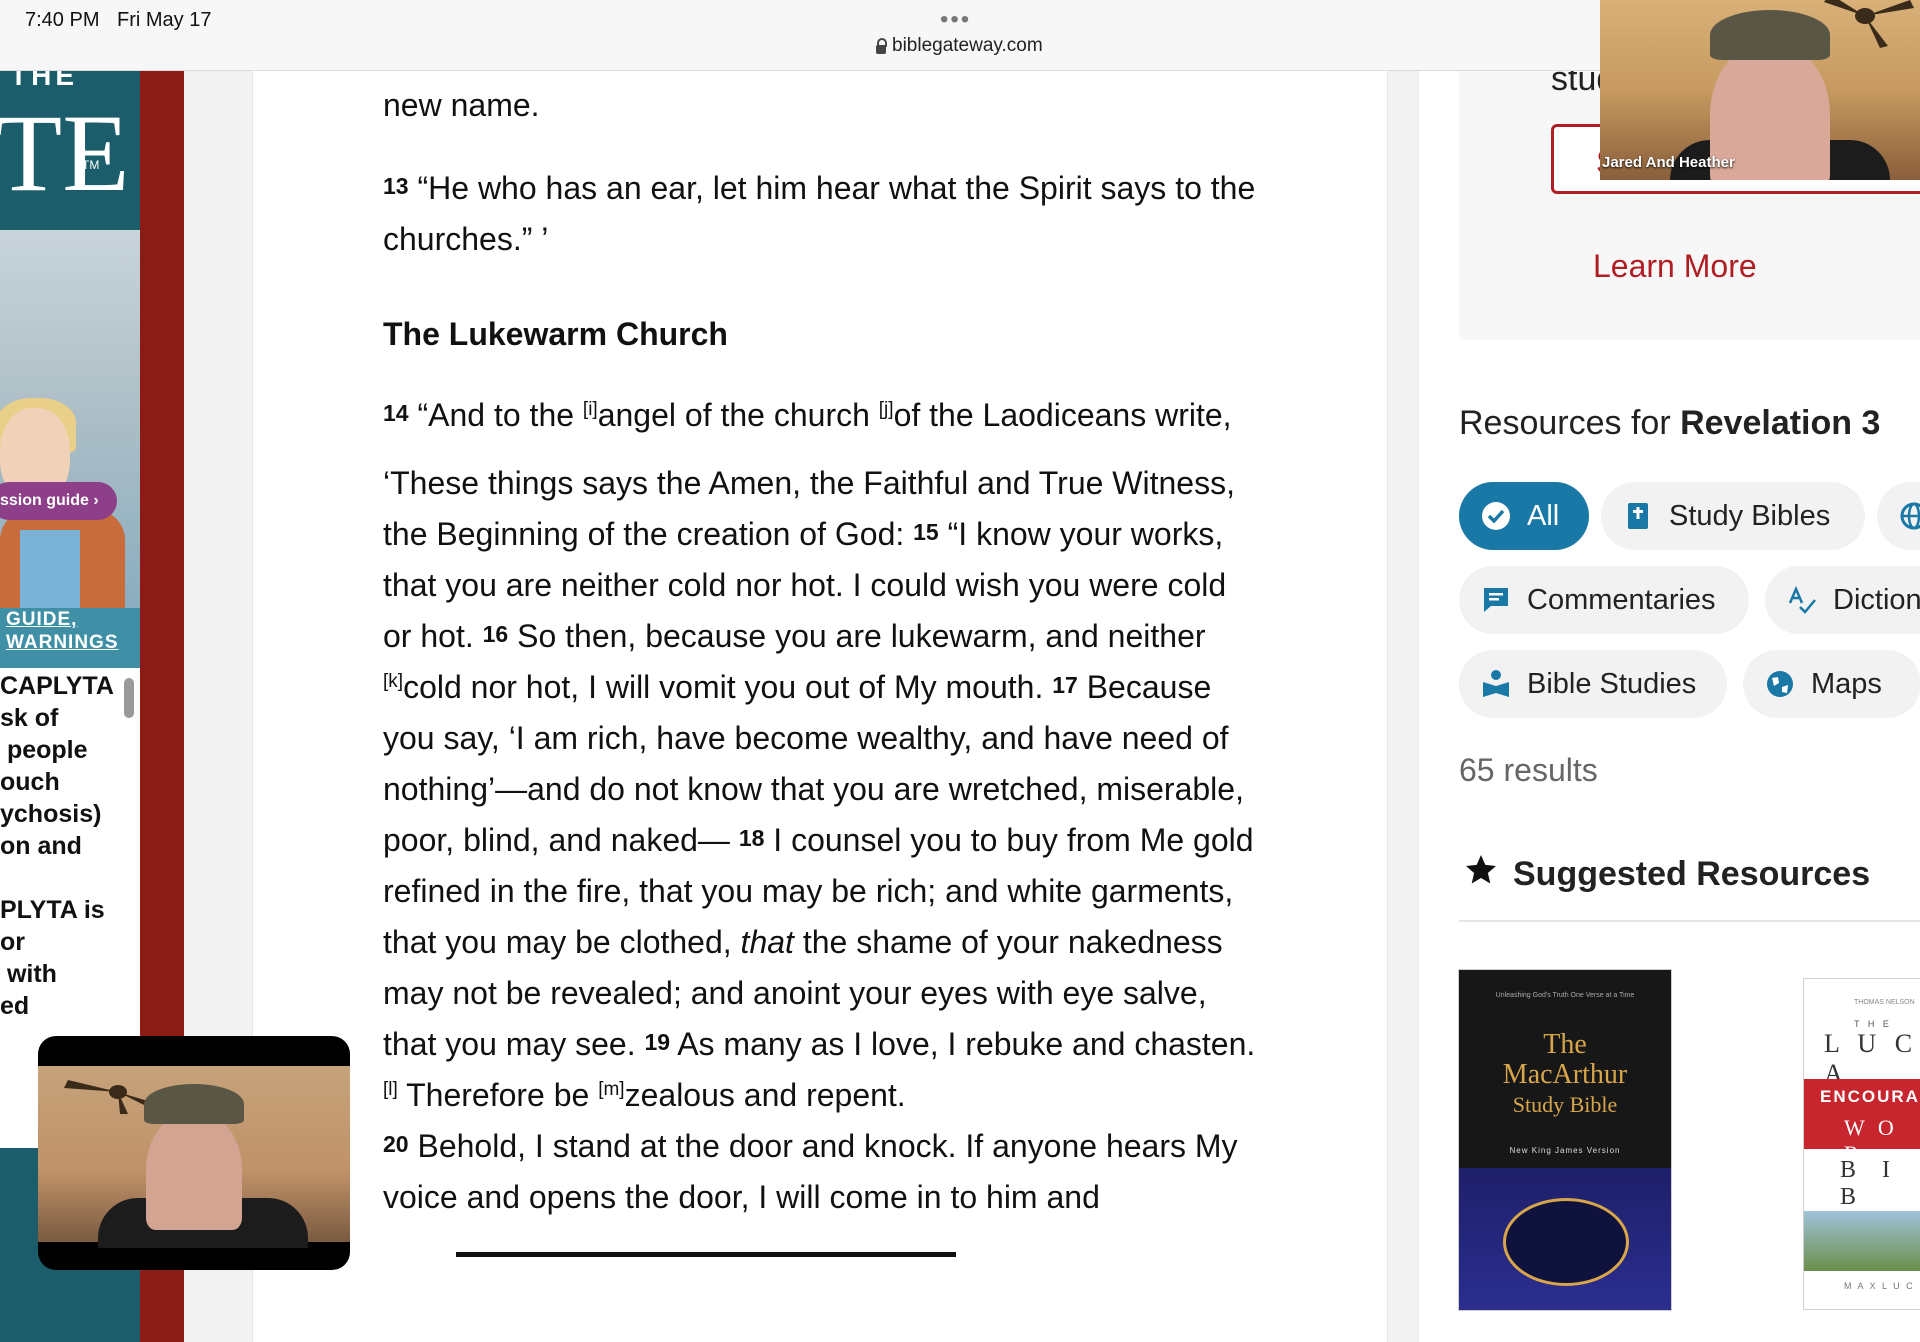 This screenshot has height=1342, width=1920. Describe the element at coordinates (590, 409) in the screenshot. I see `footnote-link-i: [i]` at that location.